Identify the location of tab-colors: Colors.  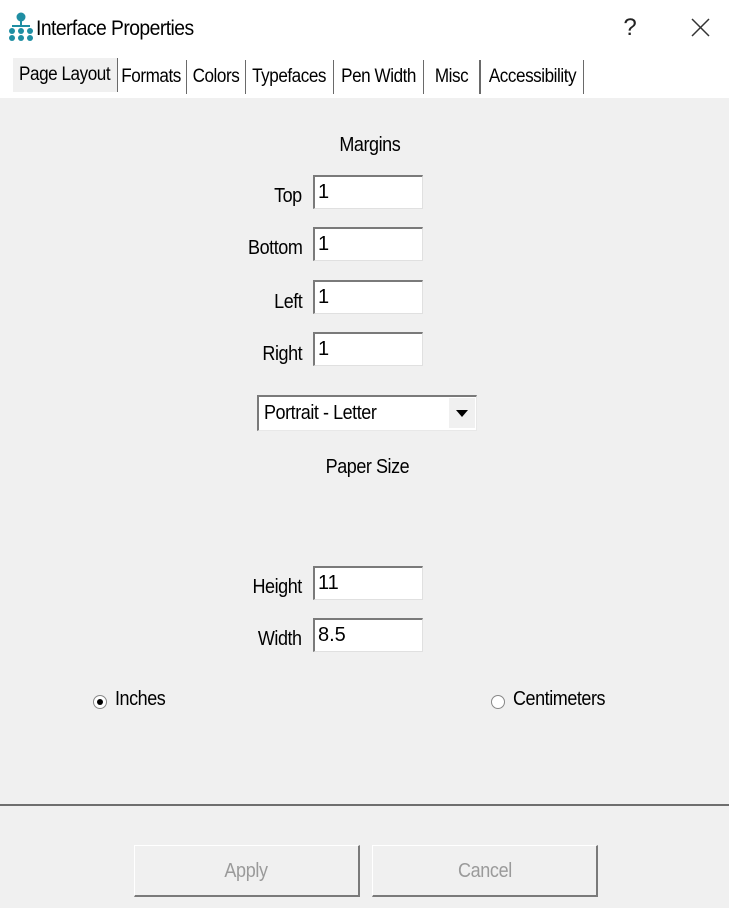
(216, 77).